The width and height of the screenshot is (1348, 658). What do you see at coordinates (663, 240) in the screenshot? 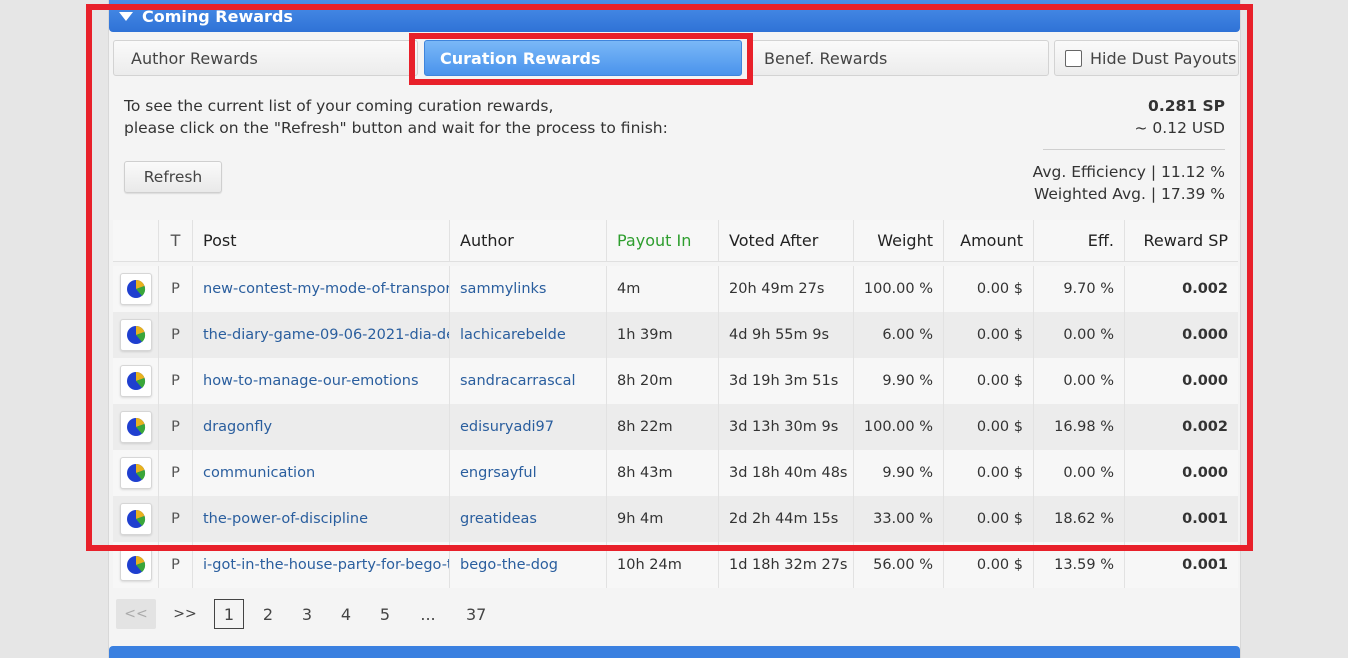
I see `header-payout-in: Payout In` at bounding box center [663, 240].